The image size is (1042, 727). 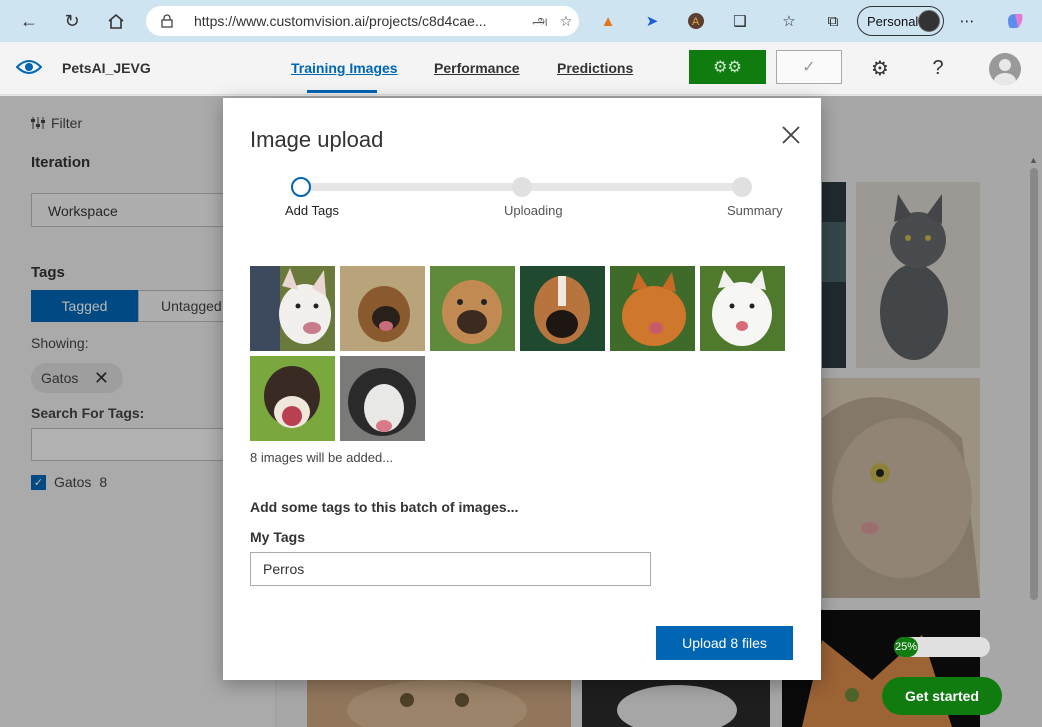 What do you see at coordinates (942, 647) in the screenshot?
I see `onboarding-progress: 25%` at bounding box center [942, 647].